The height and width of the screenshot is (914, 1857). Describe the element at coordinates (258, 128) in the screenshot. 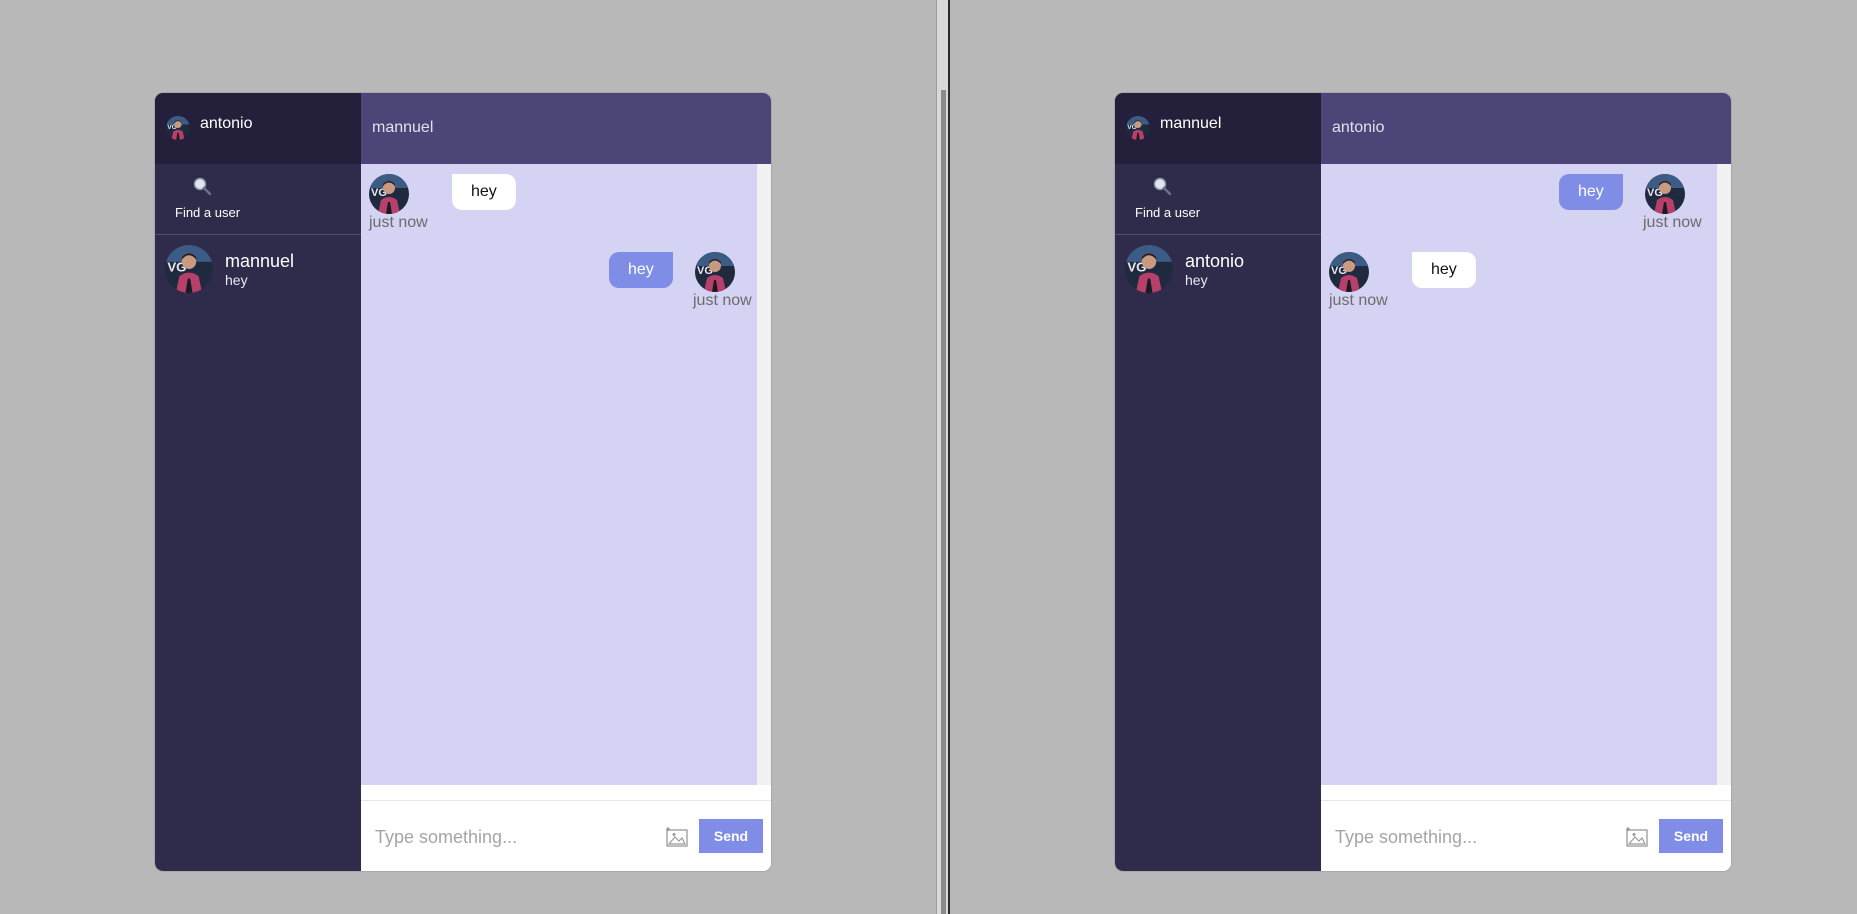

I see `sidebar-header: antonio` at that location.